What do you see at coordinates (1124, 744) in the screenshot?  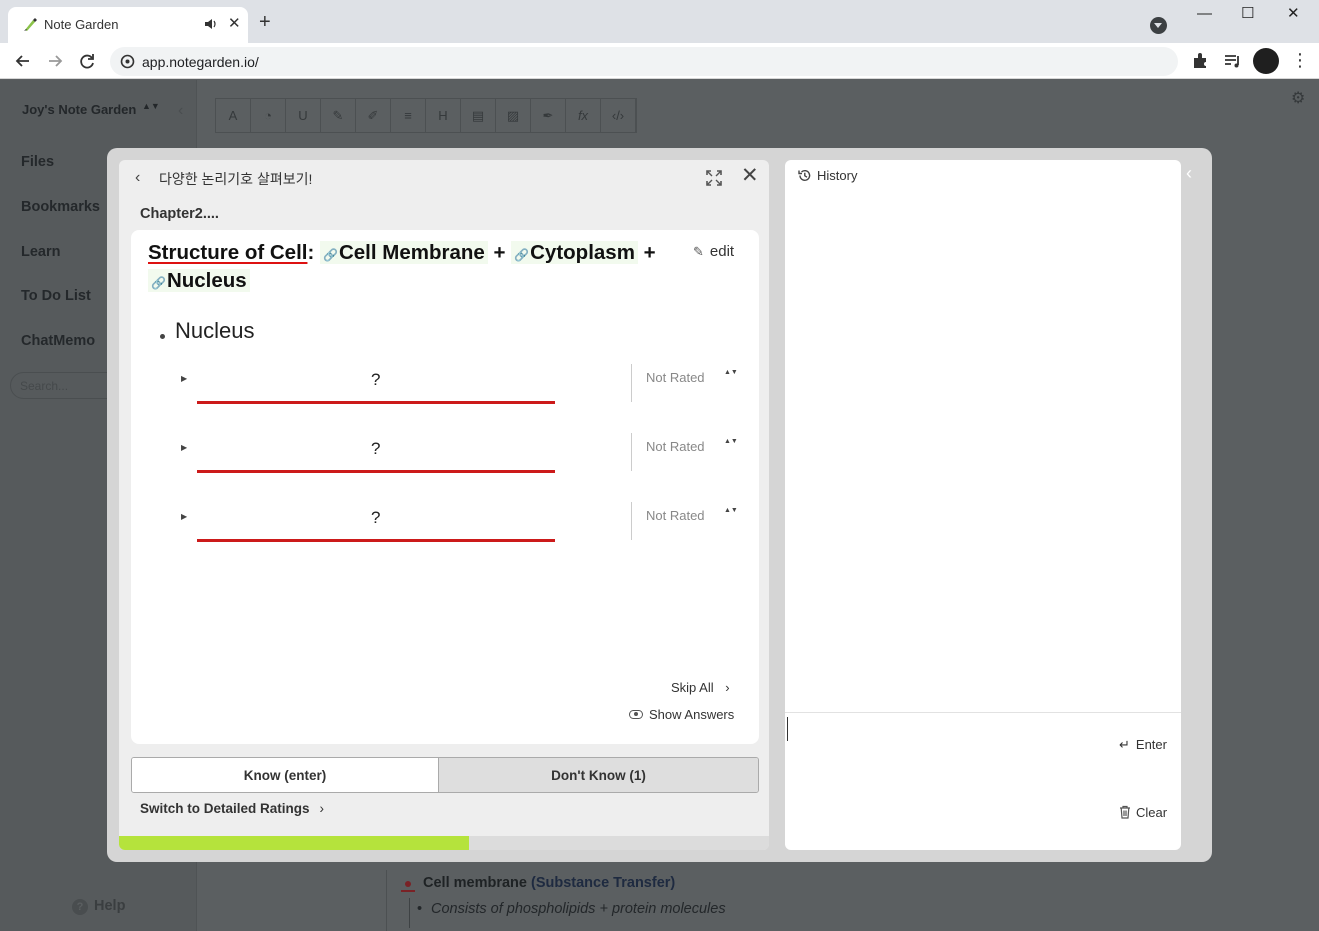 I see `enter-icon: ↵` at bounding box center [1124, 744].